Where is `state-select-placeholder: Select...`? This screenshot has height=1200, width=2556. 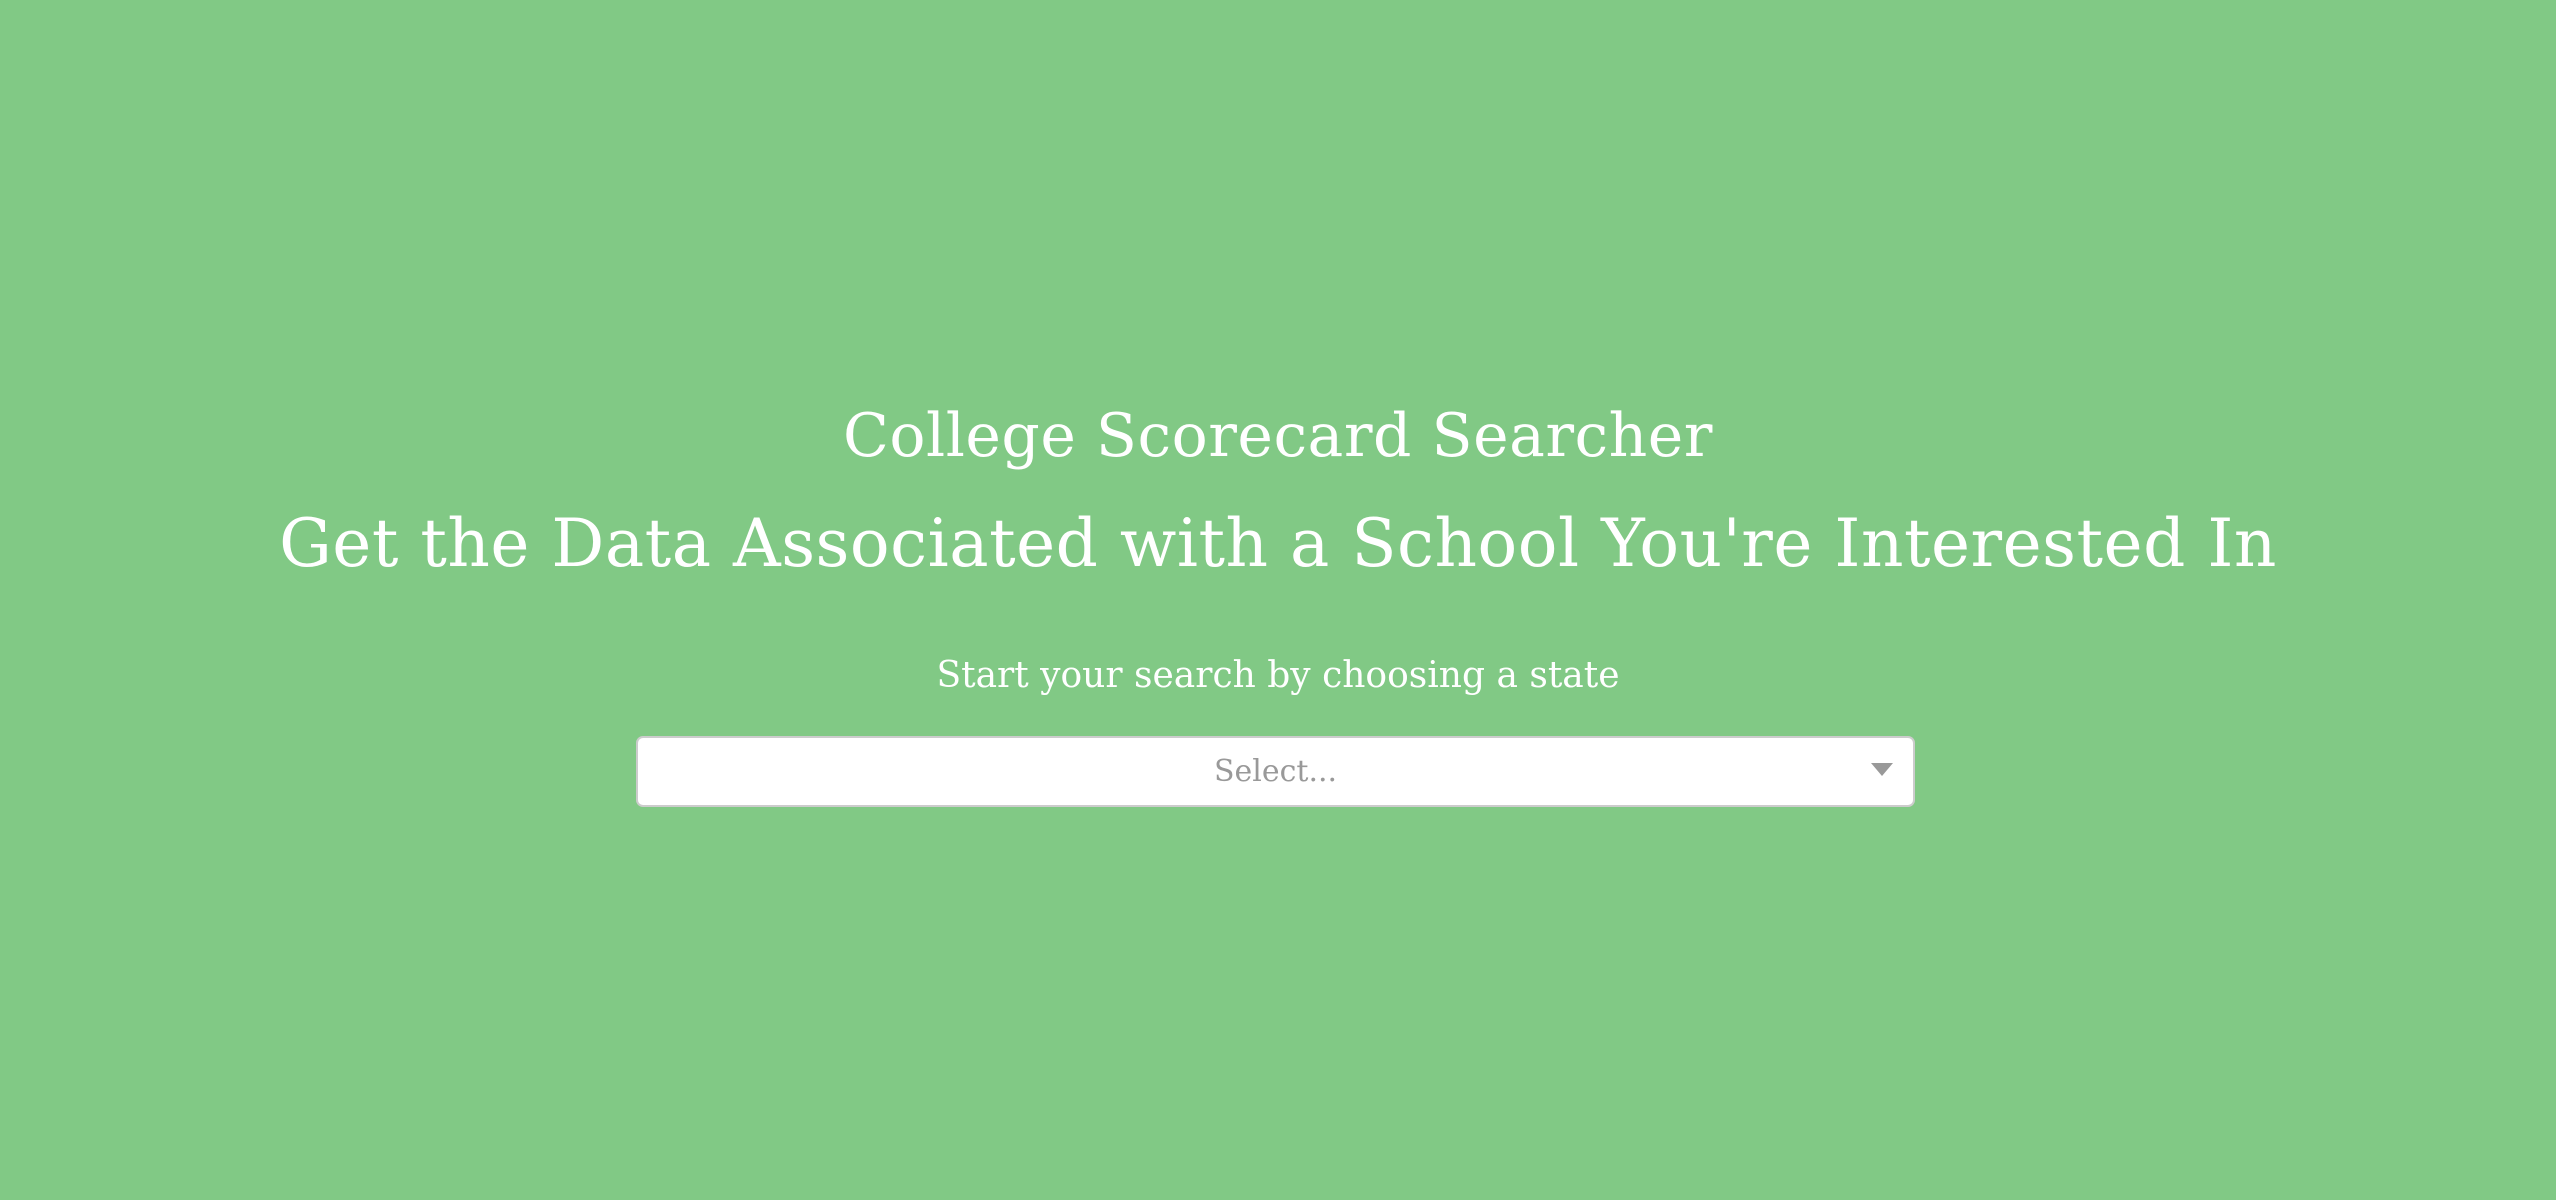
state-select-placeholder: Select... is located at coordinates (1275, 771).